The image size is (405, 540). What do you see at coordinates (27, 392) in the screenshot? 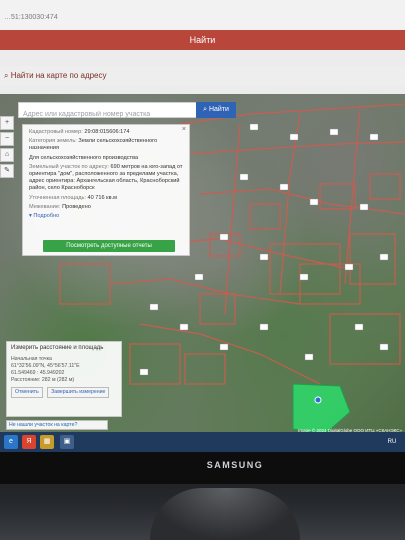
I see `measure-cancel-button: Отменить` at bounding box center [27, 392].